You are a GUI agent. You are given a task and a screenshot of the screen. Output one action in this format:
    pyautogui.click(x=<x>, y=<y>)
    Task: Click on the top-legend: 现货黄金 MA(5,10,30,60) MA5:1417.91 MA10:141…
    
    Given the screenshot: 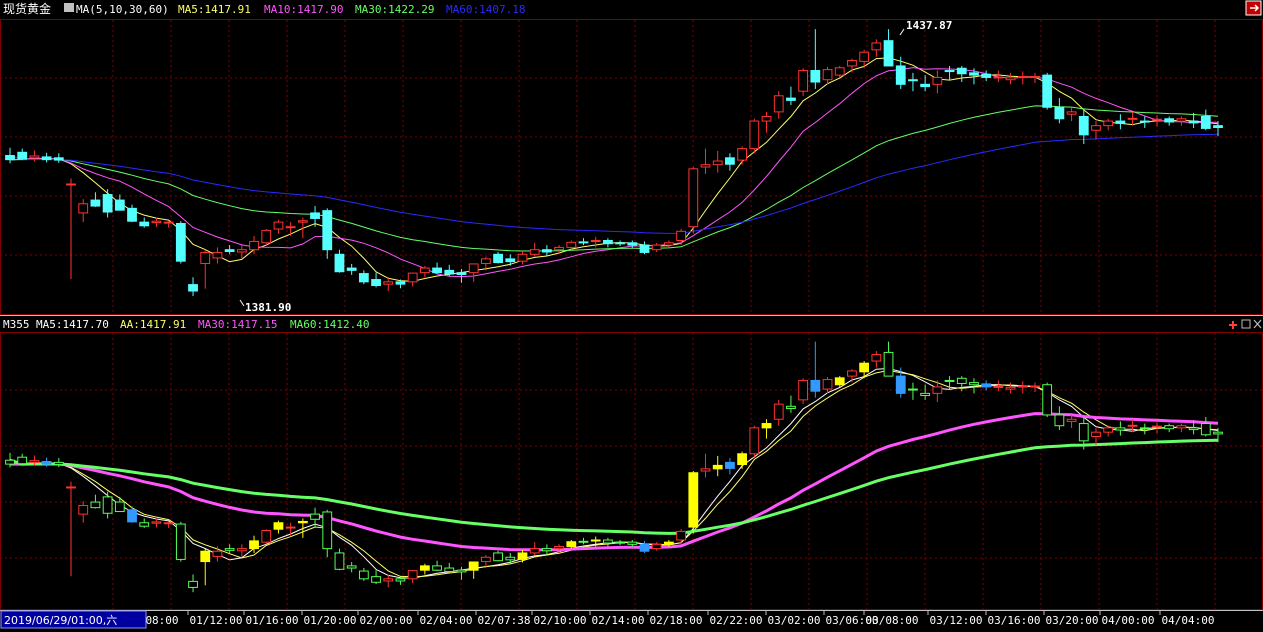 What is the action you would take?
    pyautogui.click(x=264, y=8)
    